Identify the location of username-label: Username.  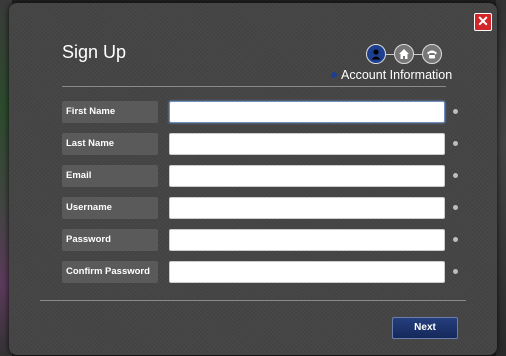
(110, 208).